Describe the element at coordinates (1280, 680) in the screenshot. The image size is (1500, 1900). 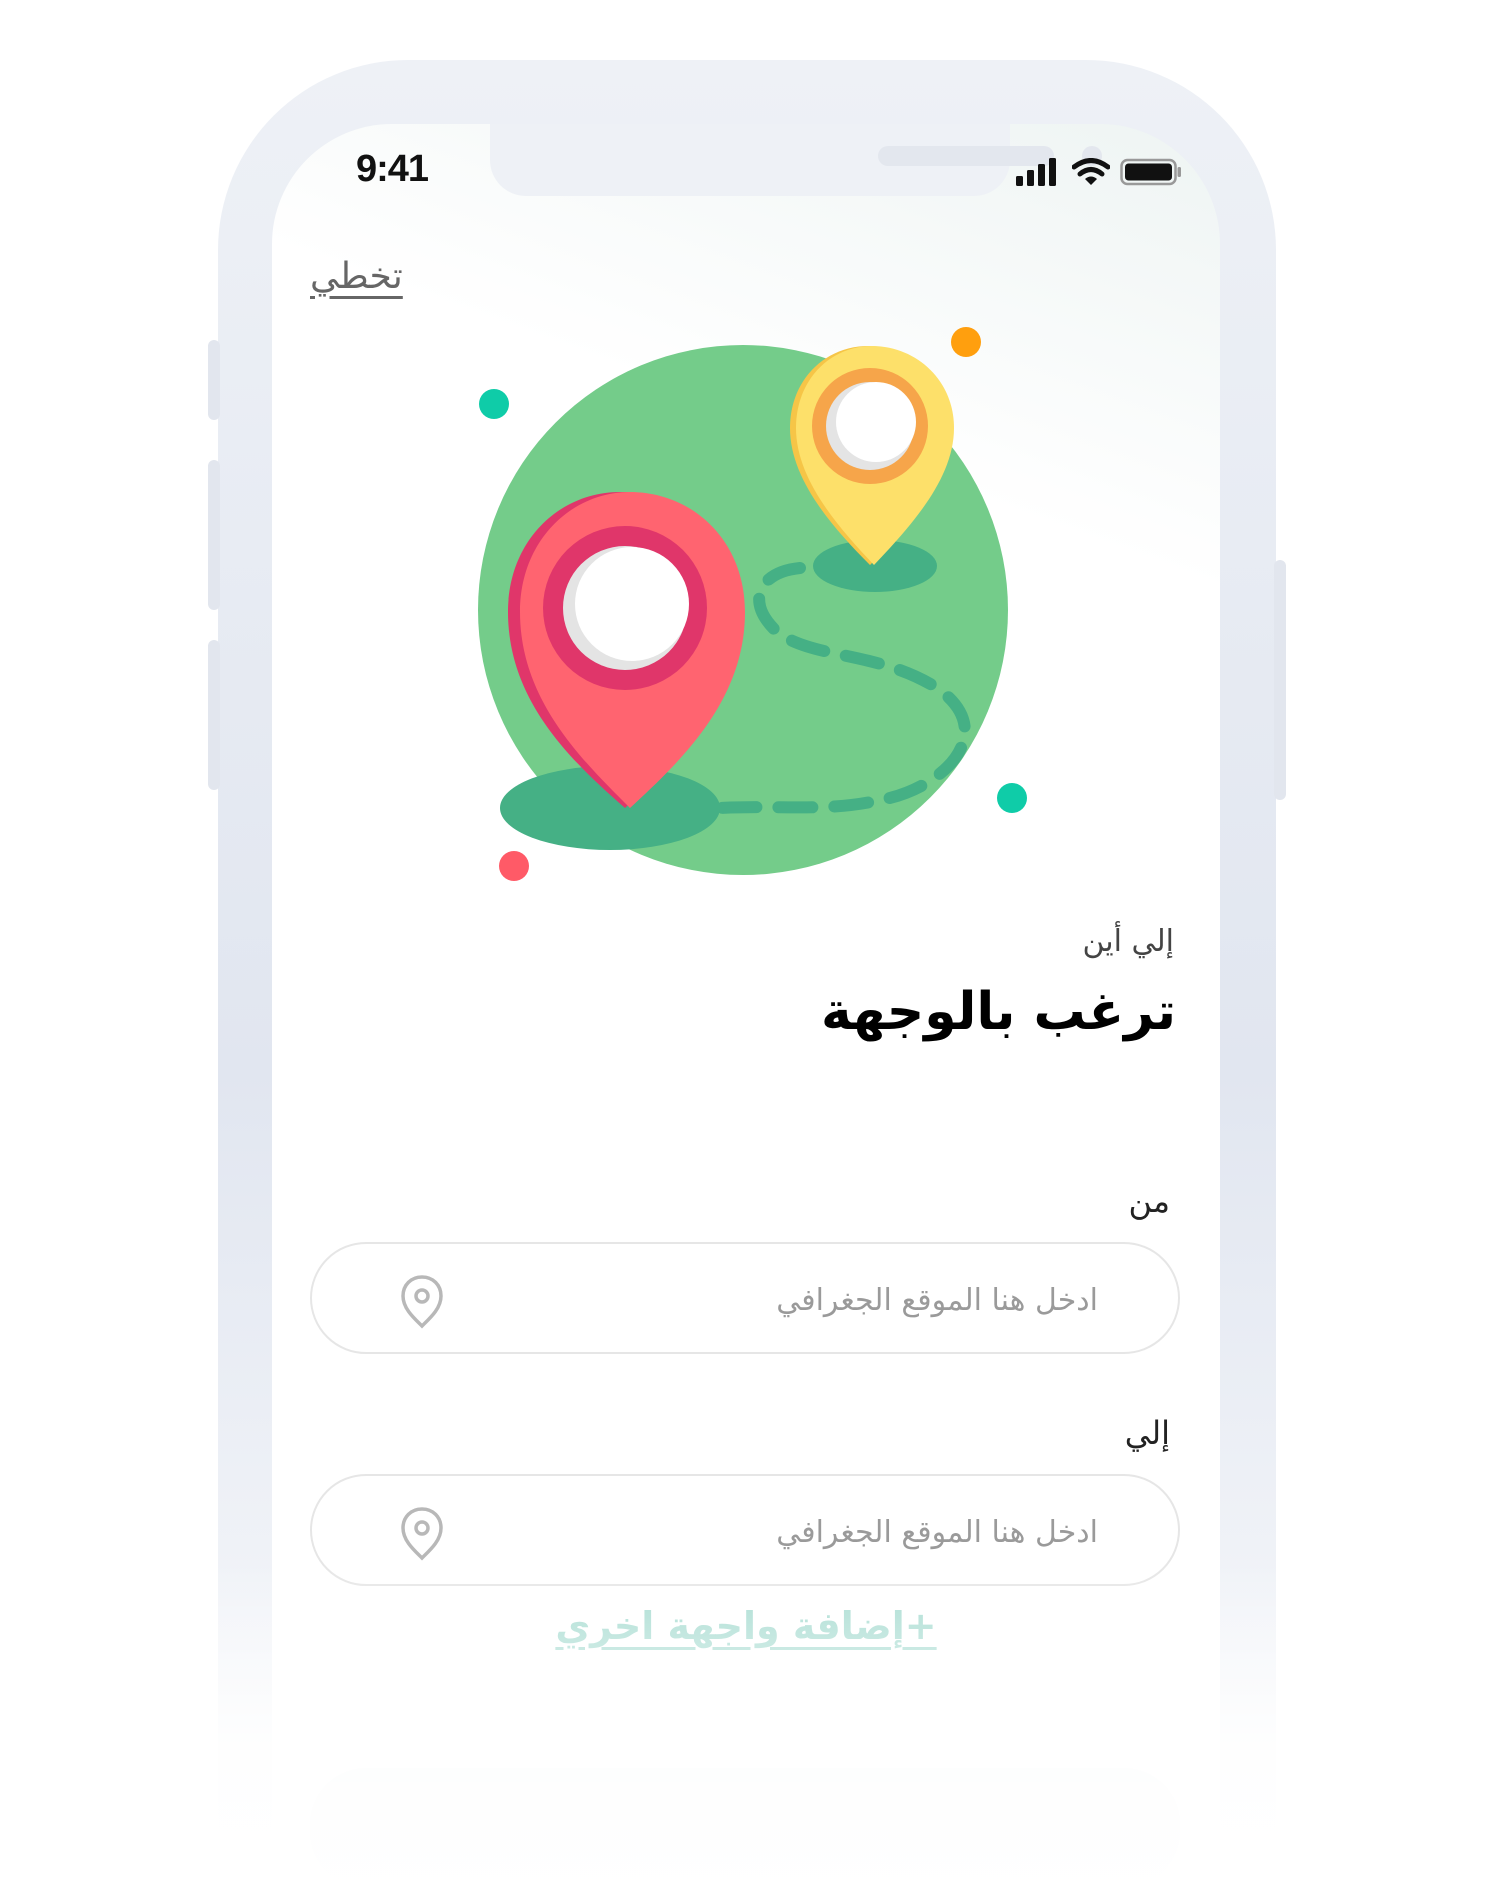
I see `phone-power-button` at that location.